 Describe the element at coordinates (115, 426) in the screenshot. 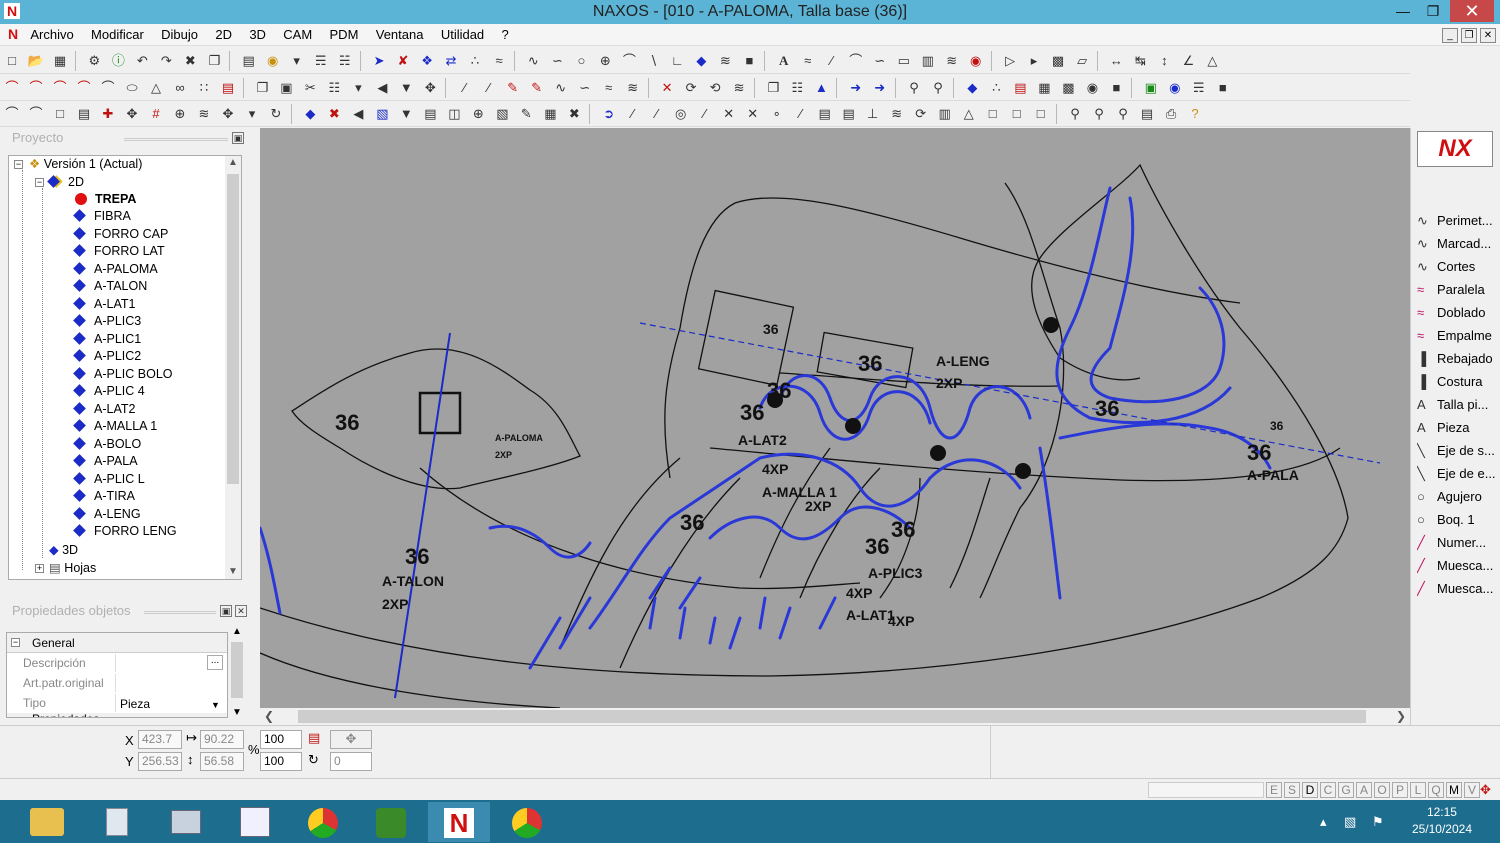

I see `tree-piece: A-MALLA 1` at that location.